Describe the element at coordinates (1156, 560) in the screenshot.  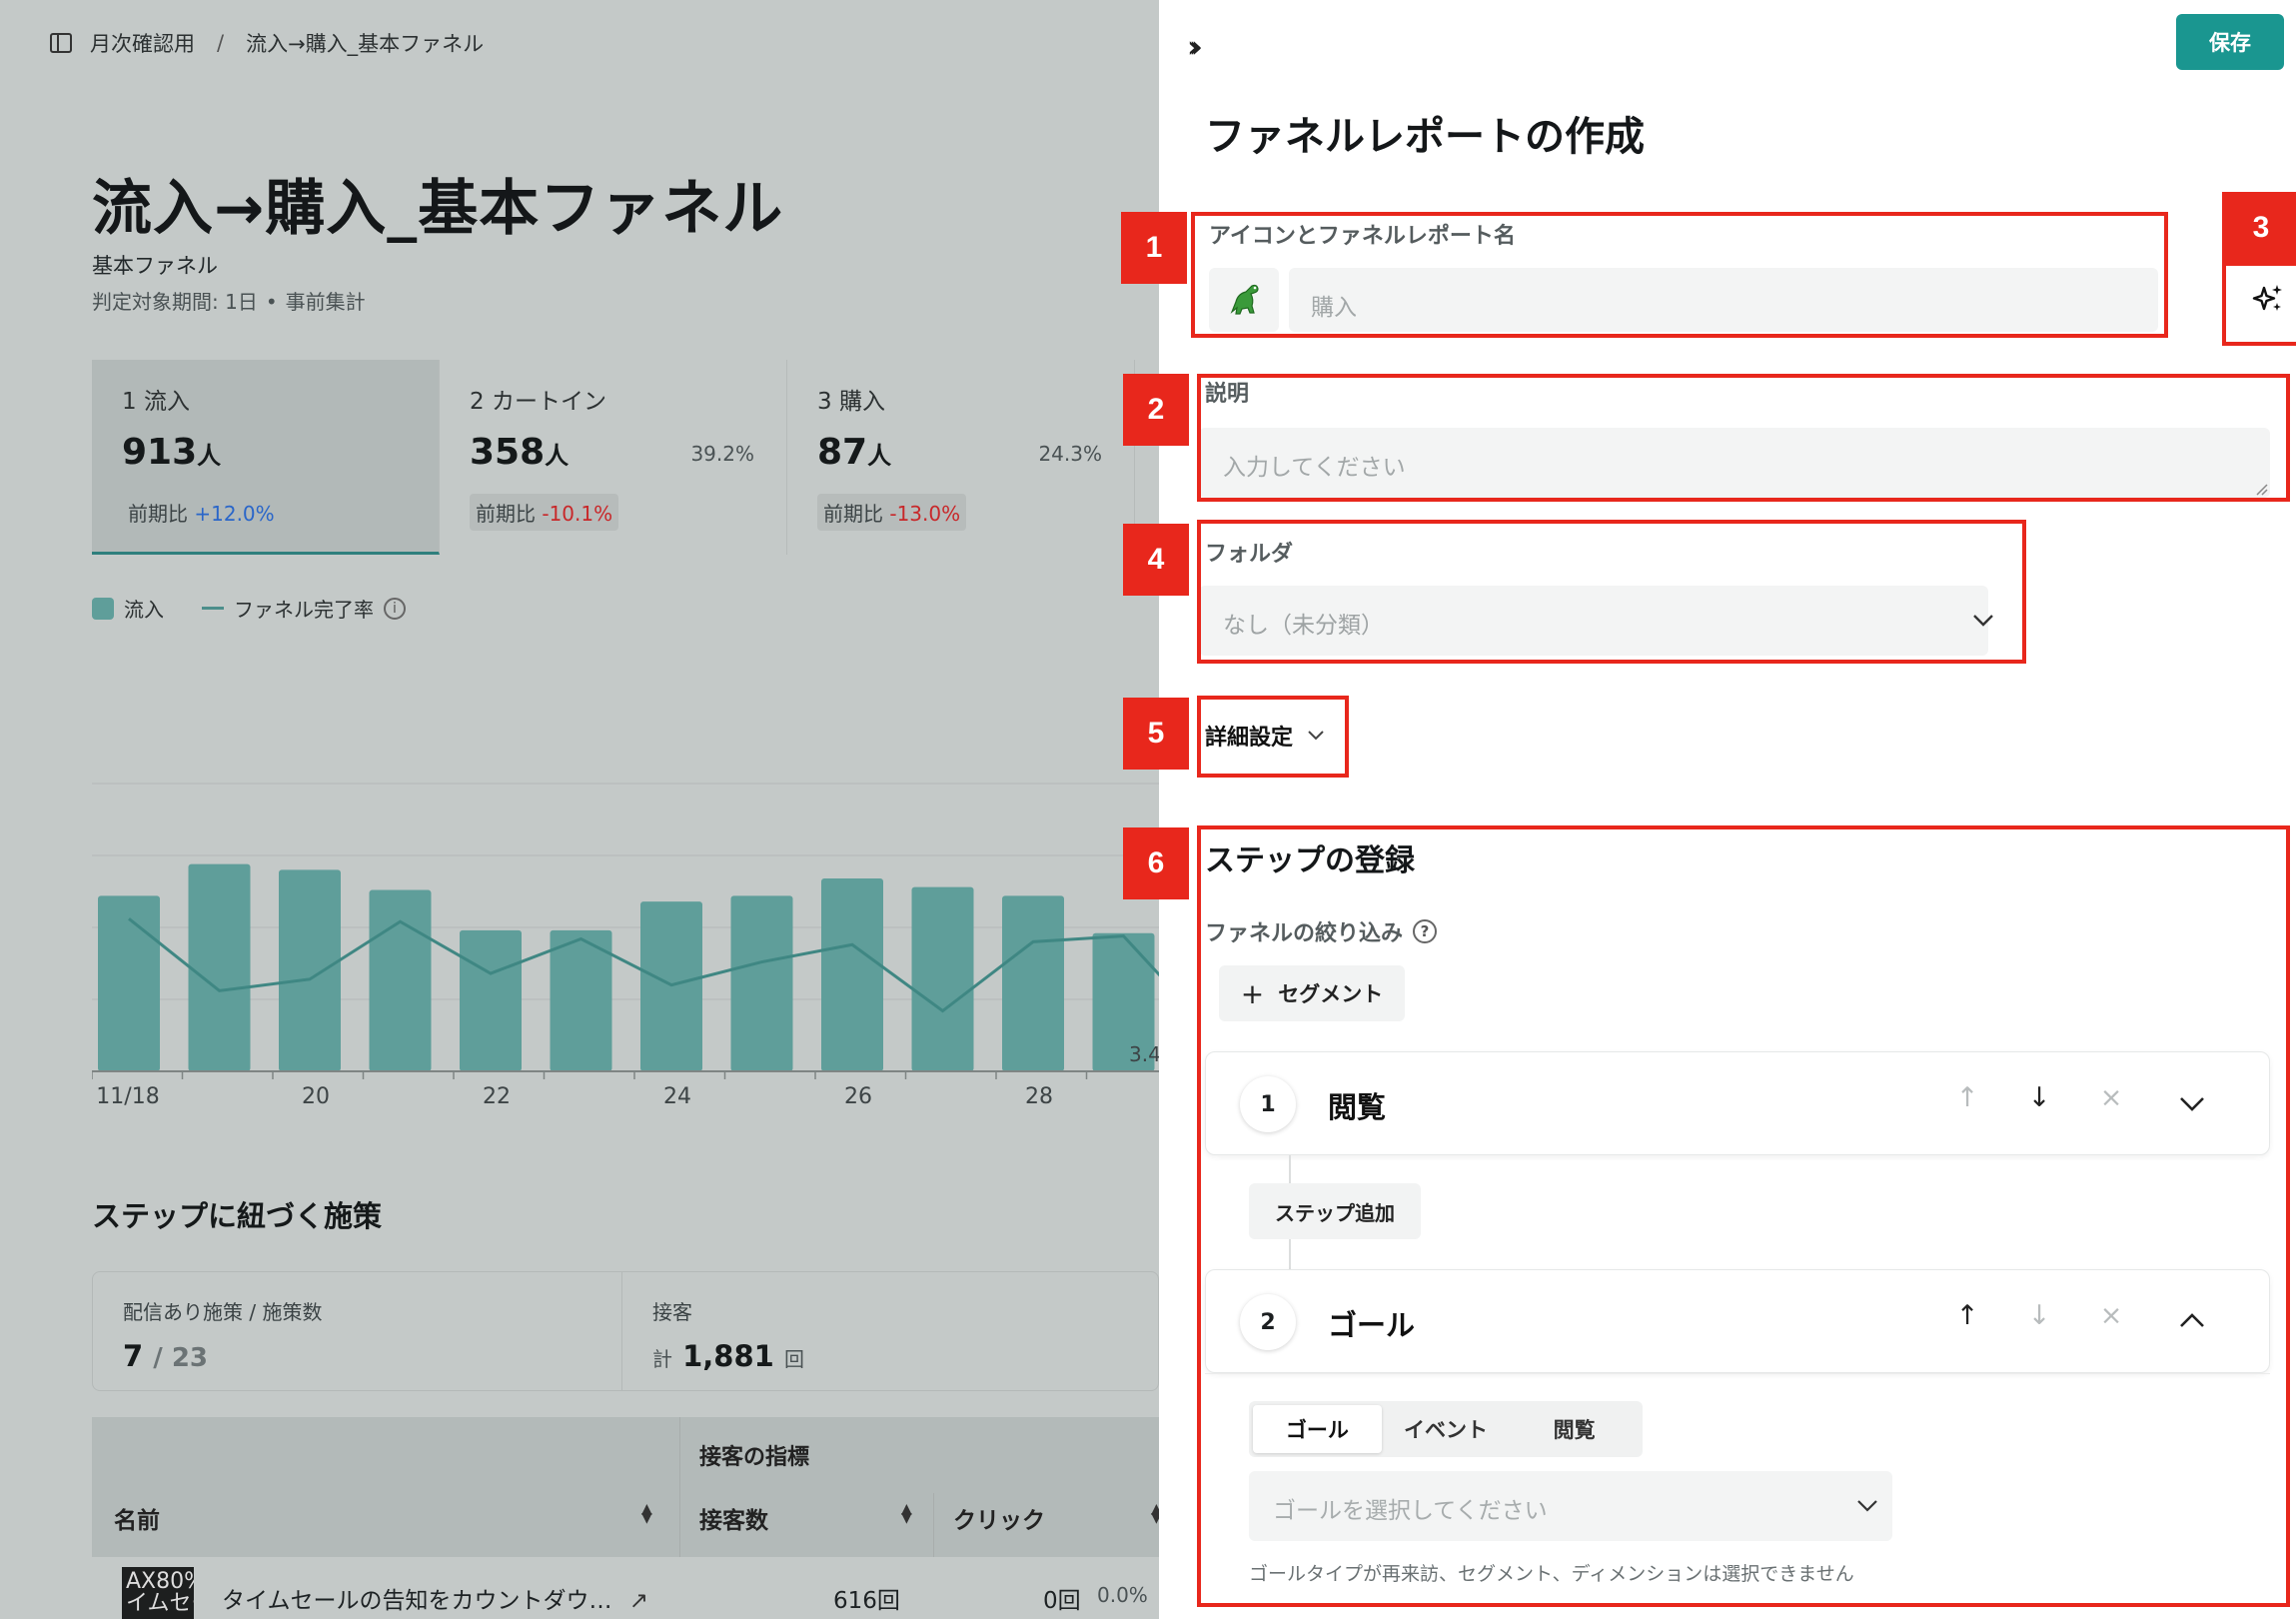
I see `annotation-badge-4: 4` at that location.